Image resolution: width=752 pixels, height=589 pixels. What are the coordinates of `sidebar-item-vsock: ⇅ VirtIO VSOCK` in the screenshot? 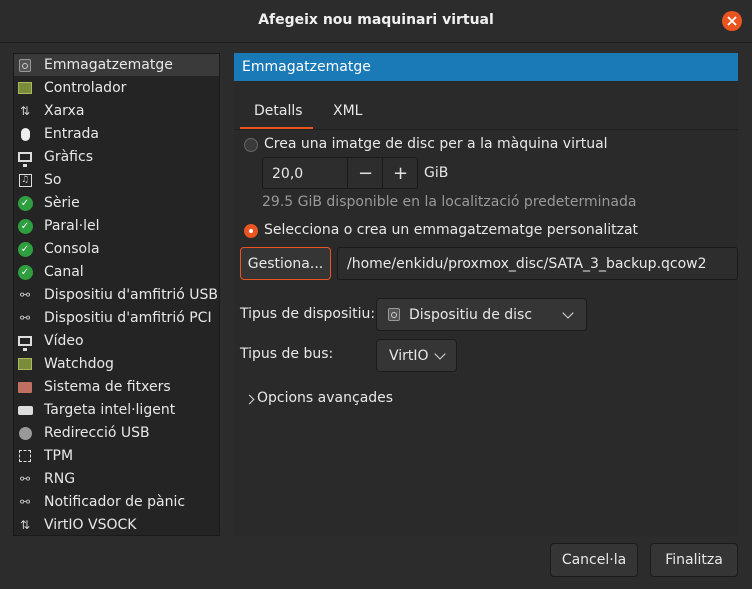 It's located at (116, 525).